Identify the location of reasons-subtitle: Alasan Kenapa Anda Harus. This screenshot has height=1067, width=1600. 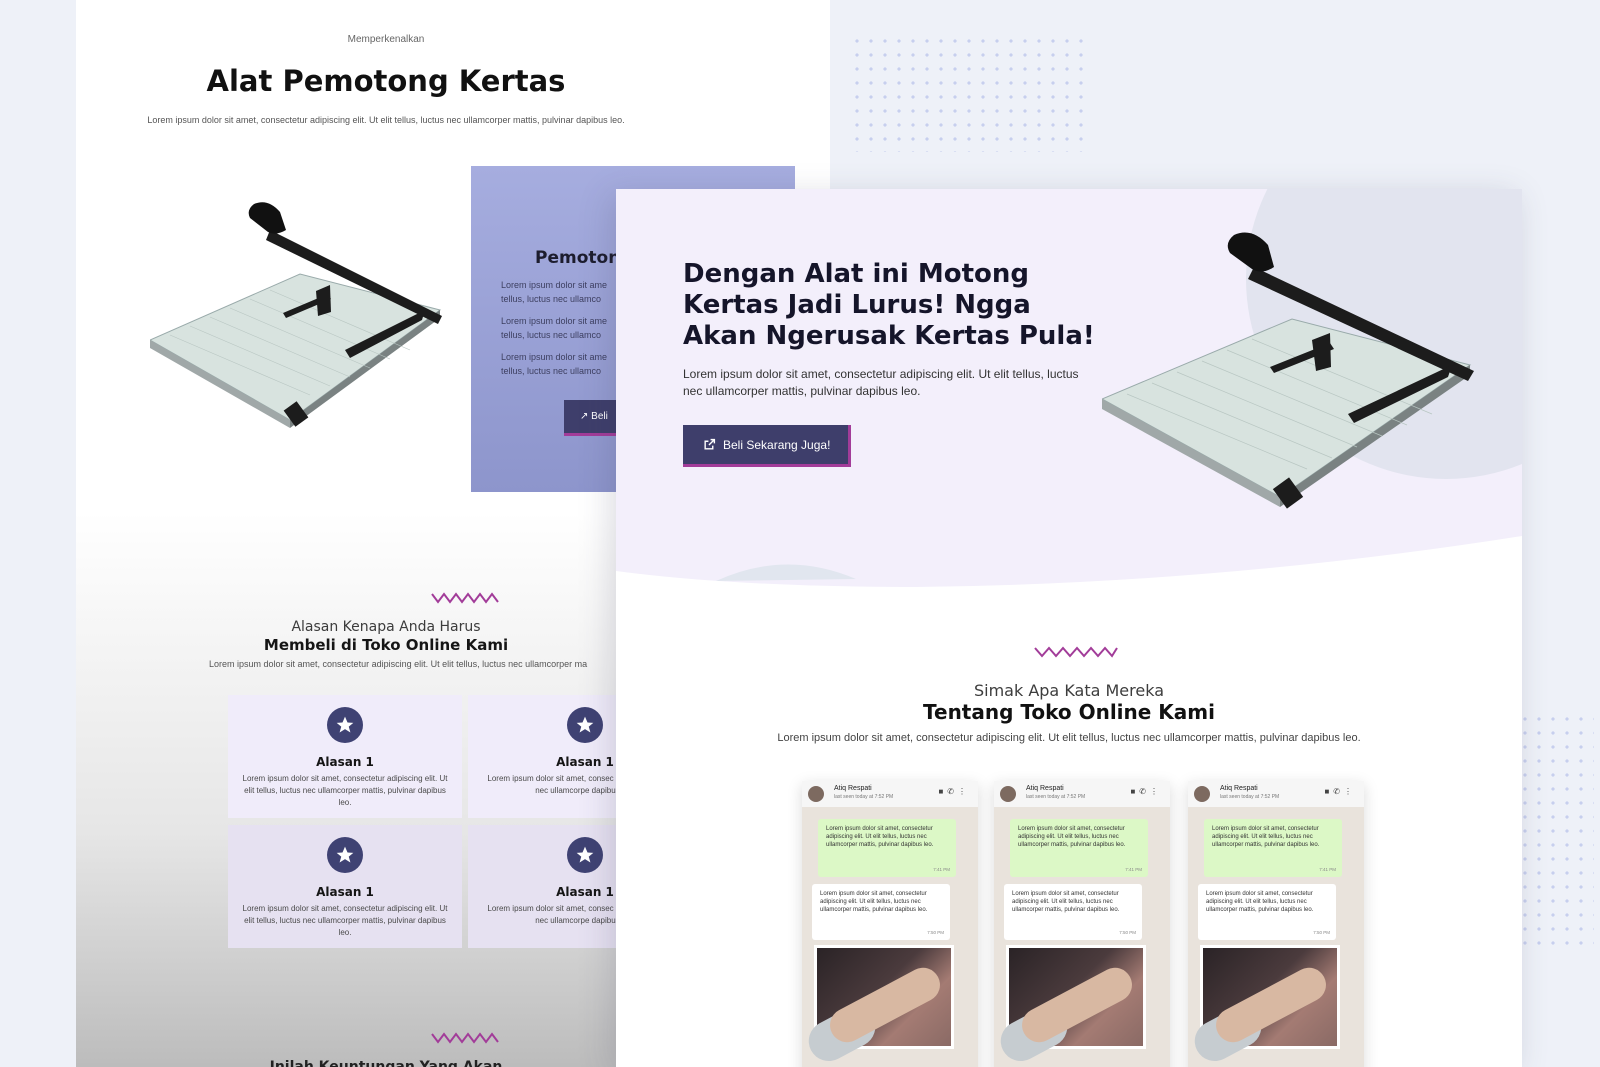
(386, 627).